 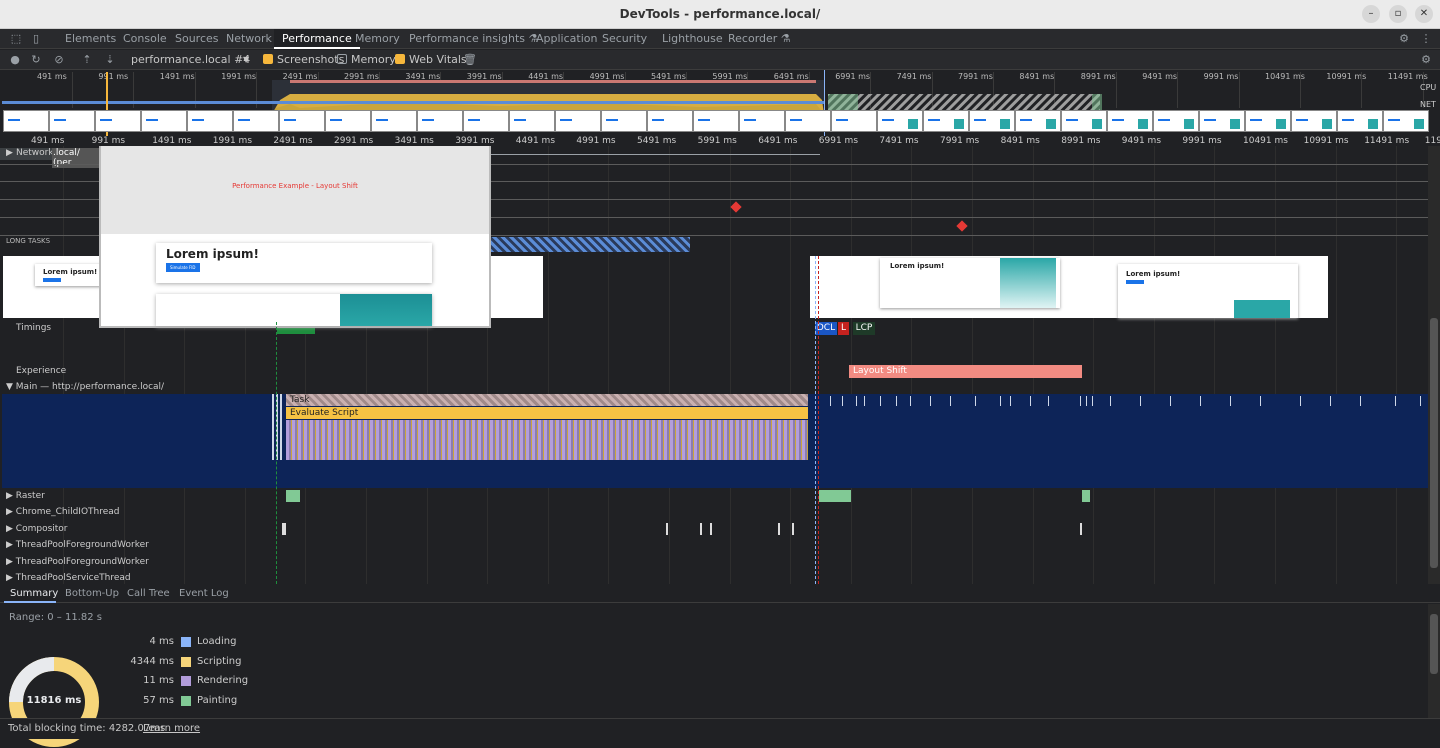 I want to click on load-profile-icon: ⇡, so click(x=87, y=60).